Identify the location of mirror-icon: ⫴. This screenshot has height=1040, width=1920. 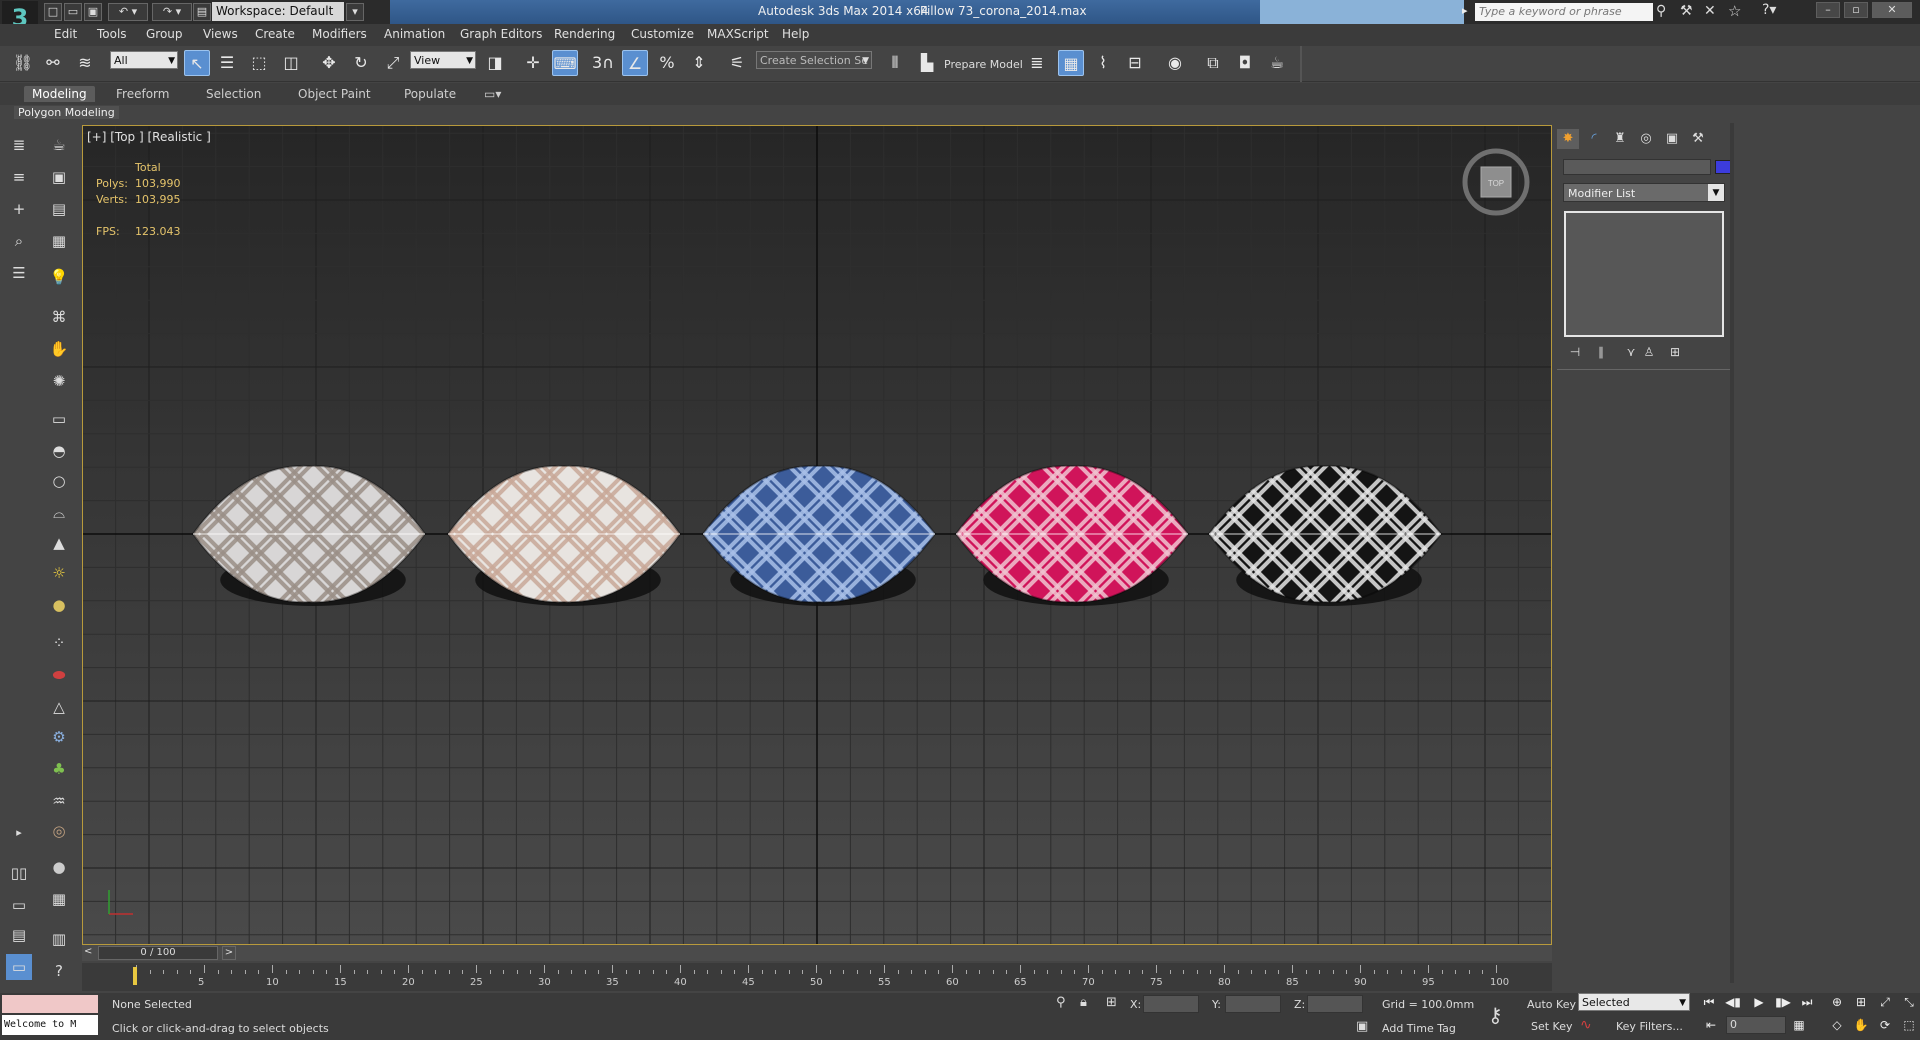
(895, 63).